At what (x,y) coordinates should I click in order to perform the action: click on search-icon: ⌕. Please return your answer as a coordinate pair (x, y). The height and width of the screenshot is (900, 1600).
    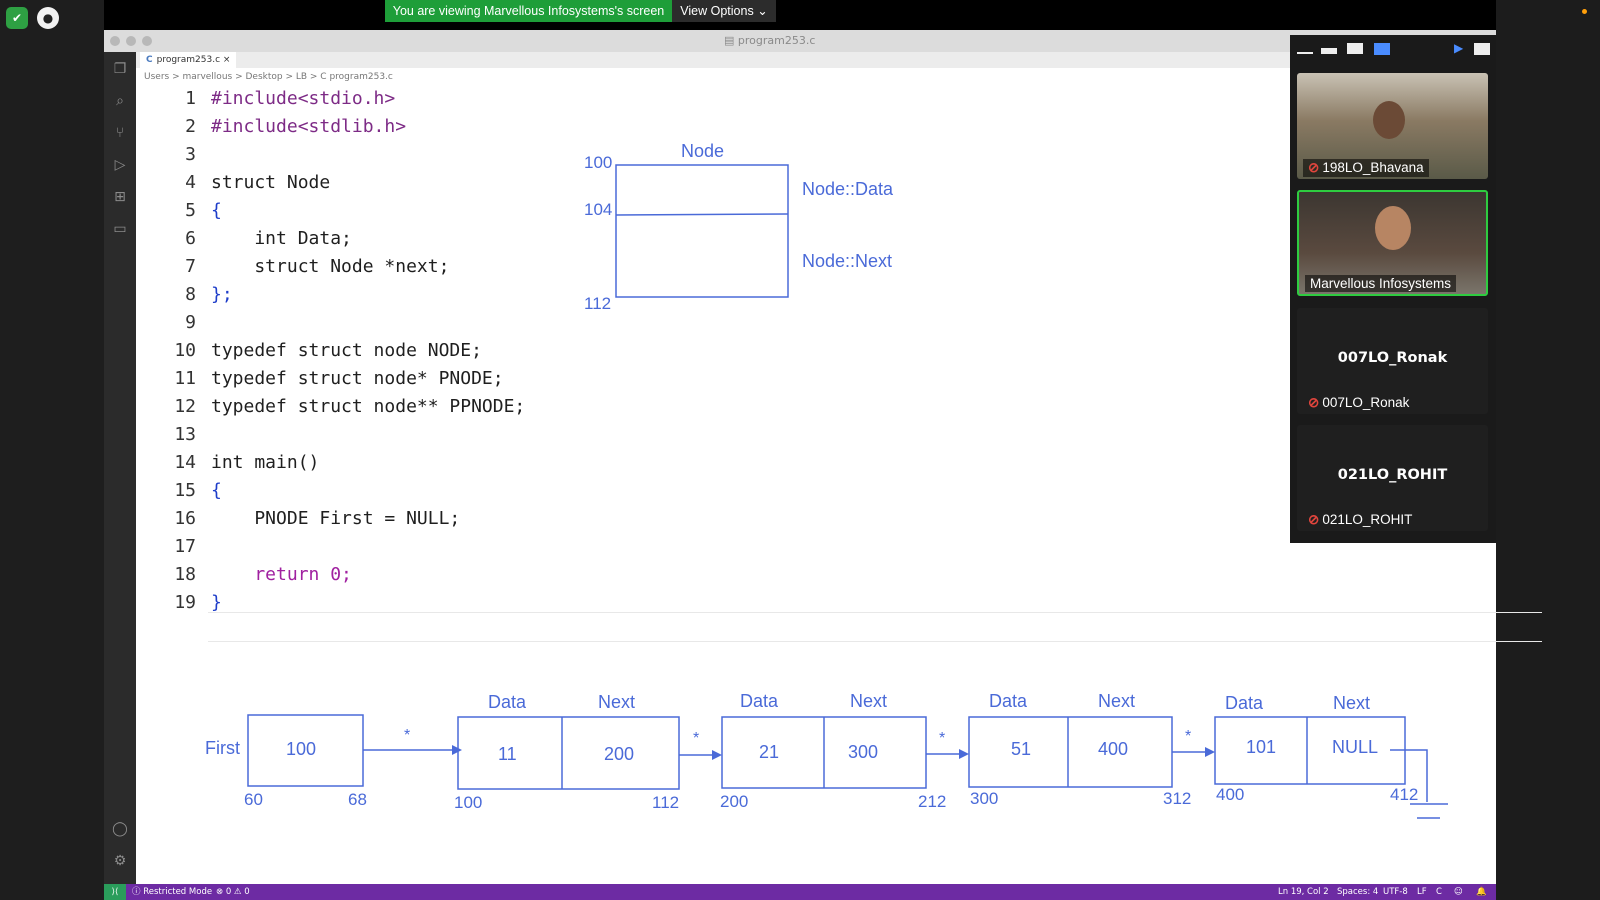
    Looking at the image, I should click on (120, 101).